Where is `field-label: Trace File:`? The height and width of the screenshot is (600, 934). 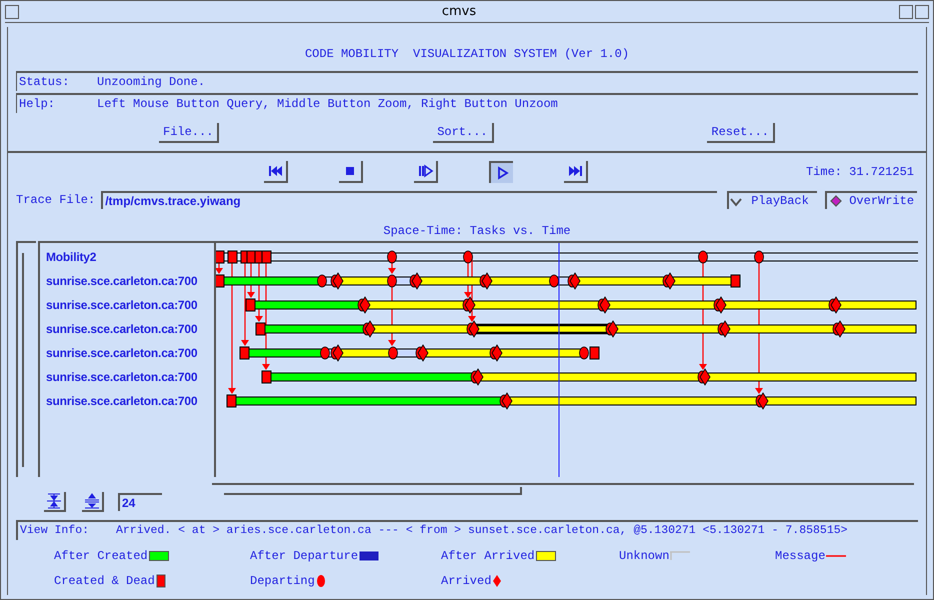
field-label: Trace File: is located at coordinates (56, 200).